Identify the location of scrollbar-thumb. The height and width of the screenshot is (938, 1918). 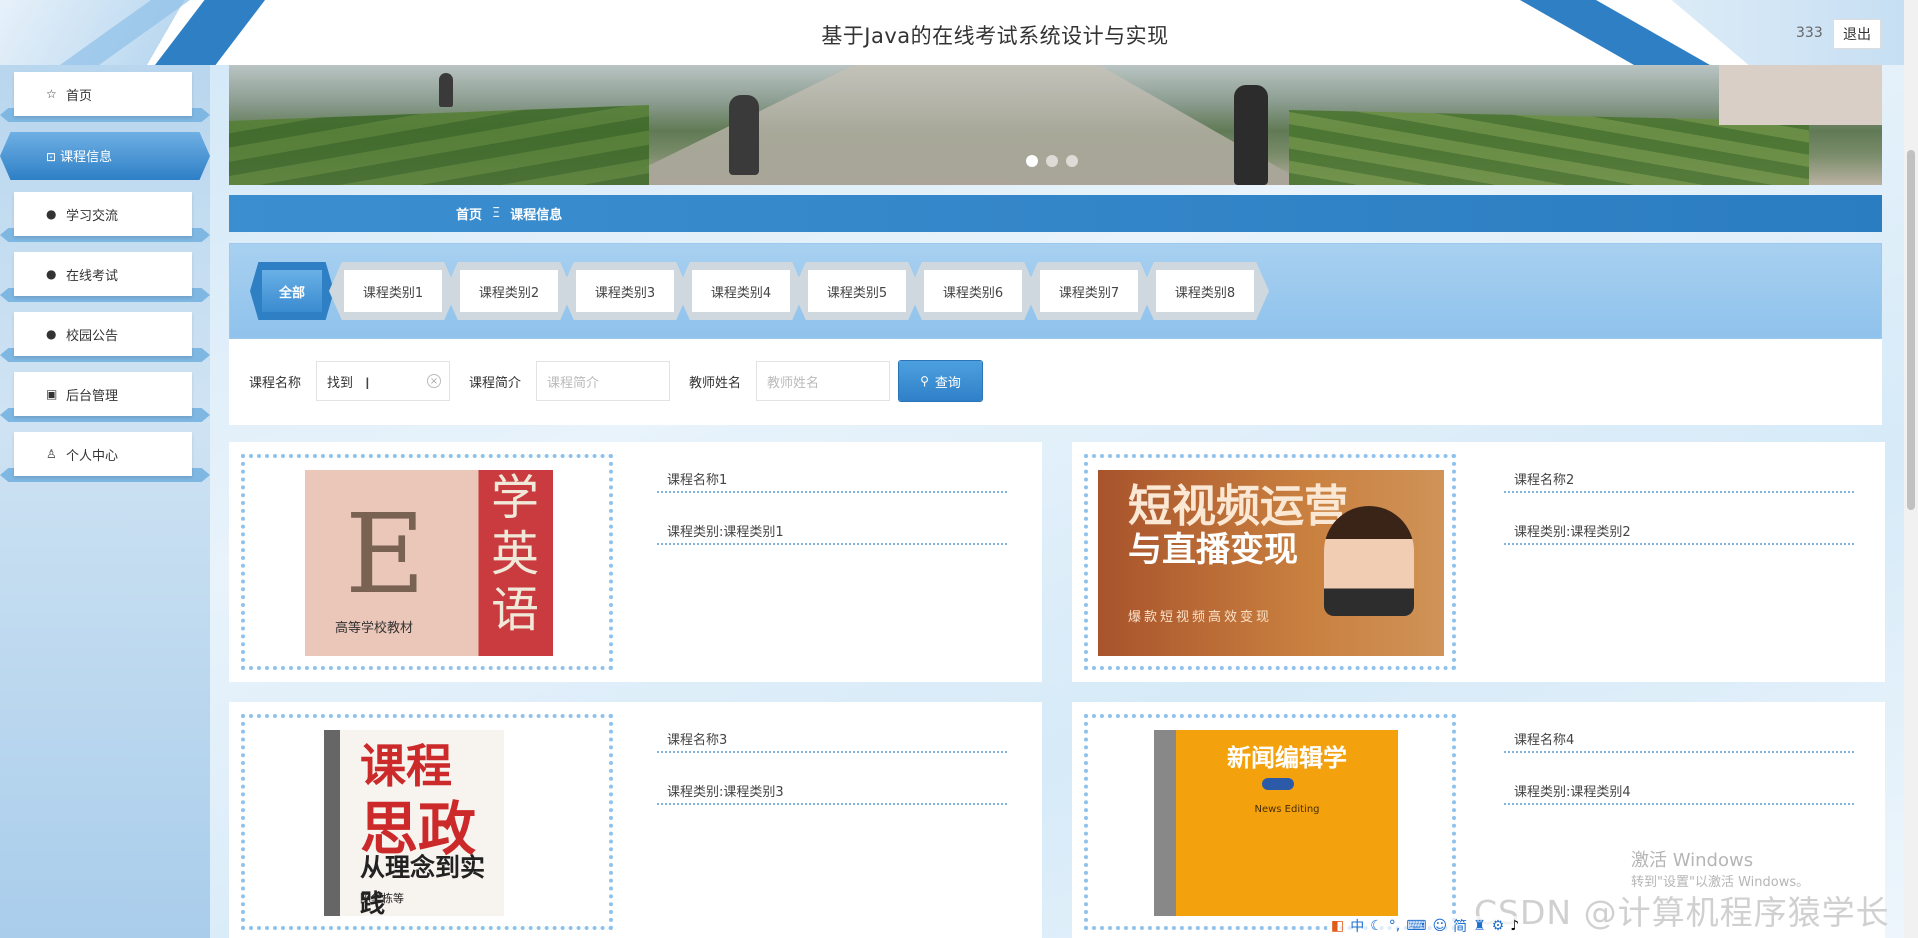
(1911, 330).